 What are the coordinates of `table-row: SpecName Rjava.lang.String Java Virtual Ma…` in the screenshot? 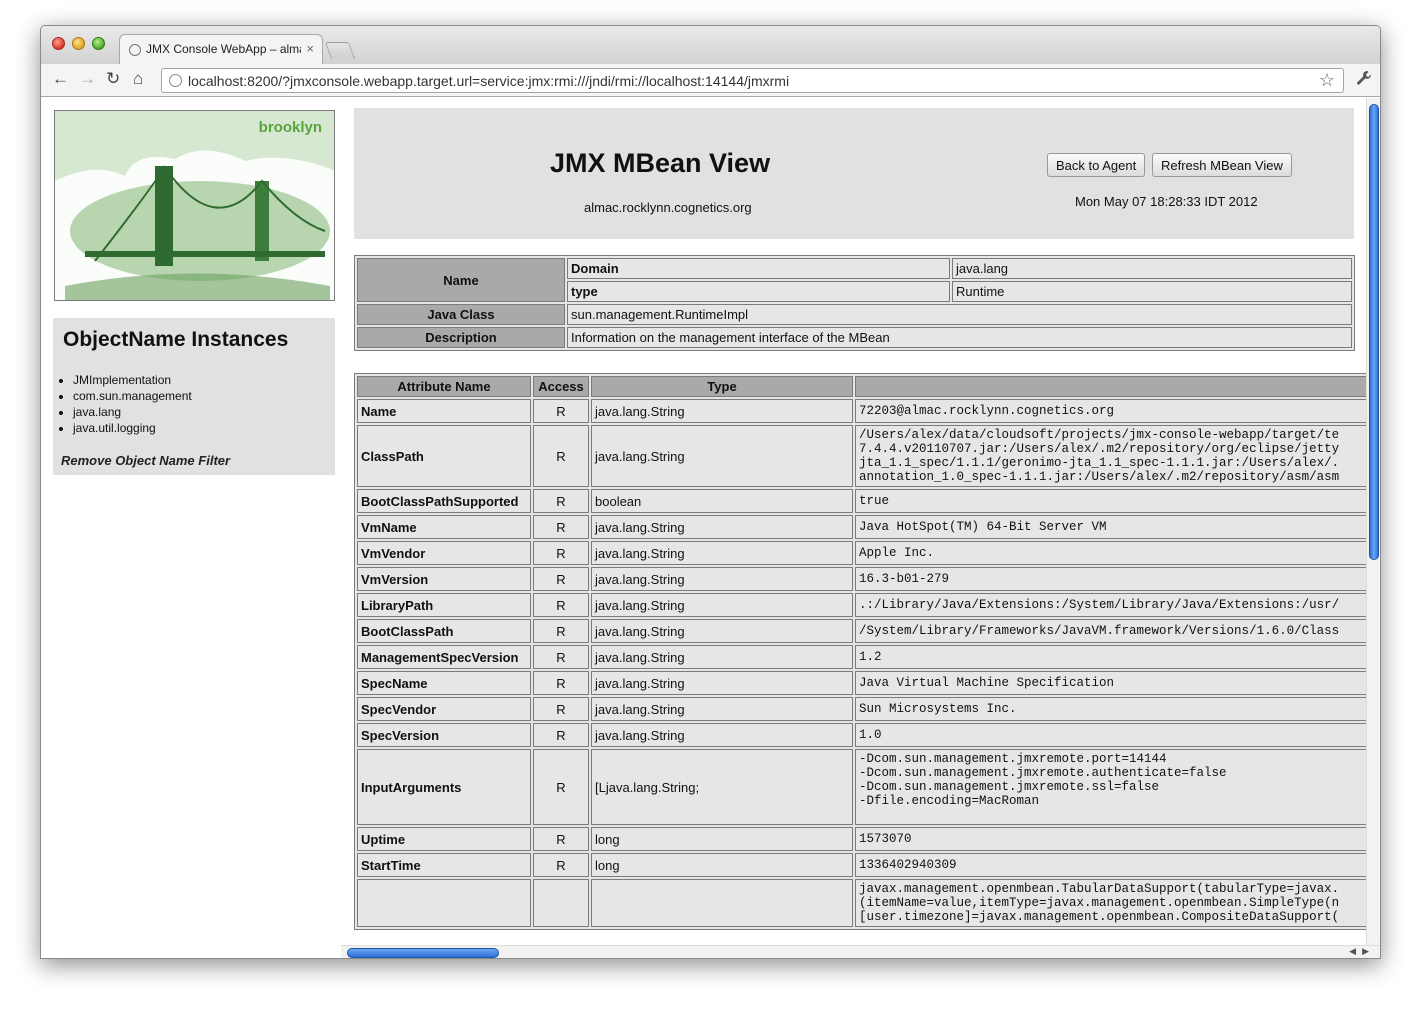 It's located at (861, 683).